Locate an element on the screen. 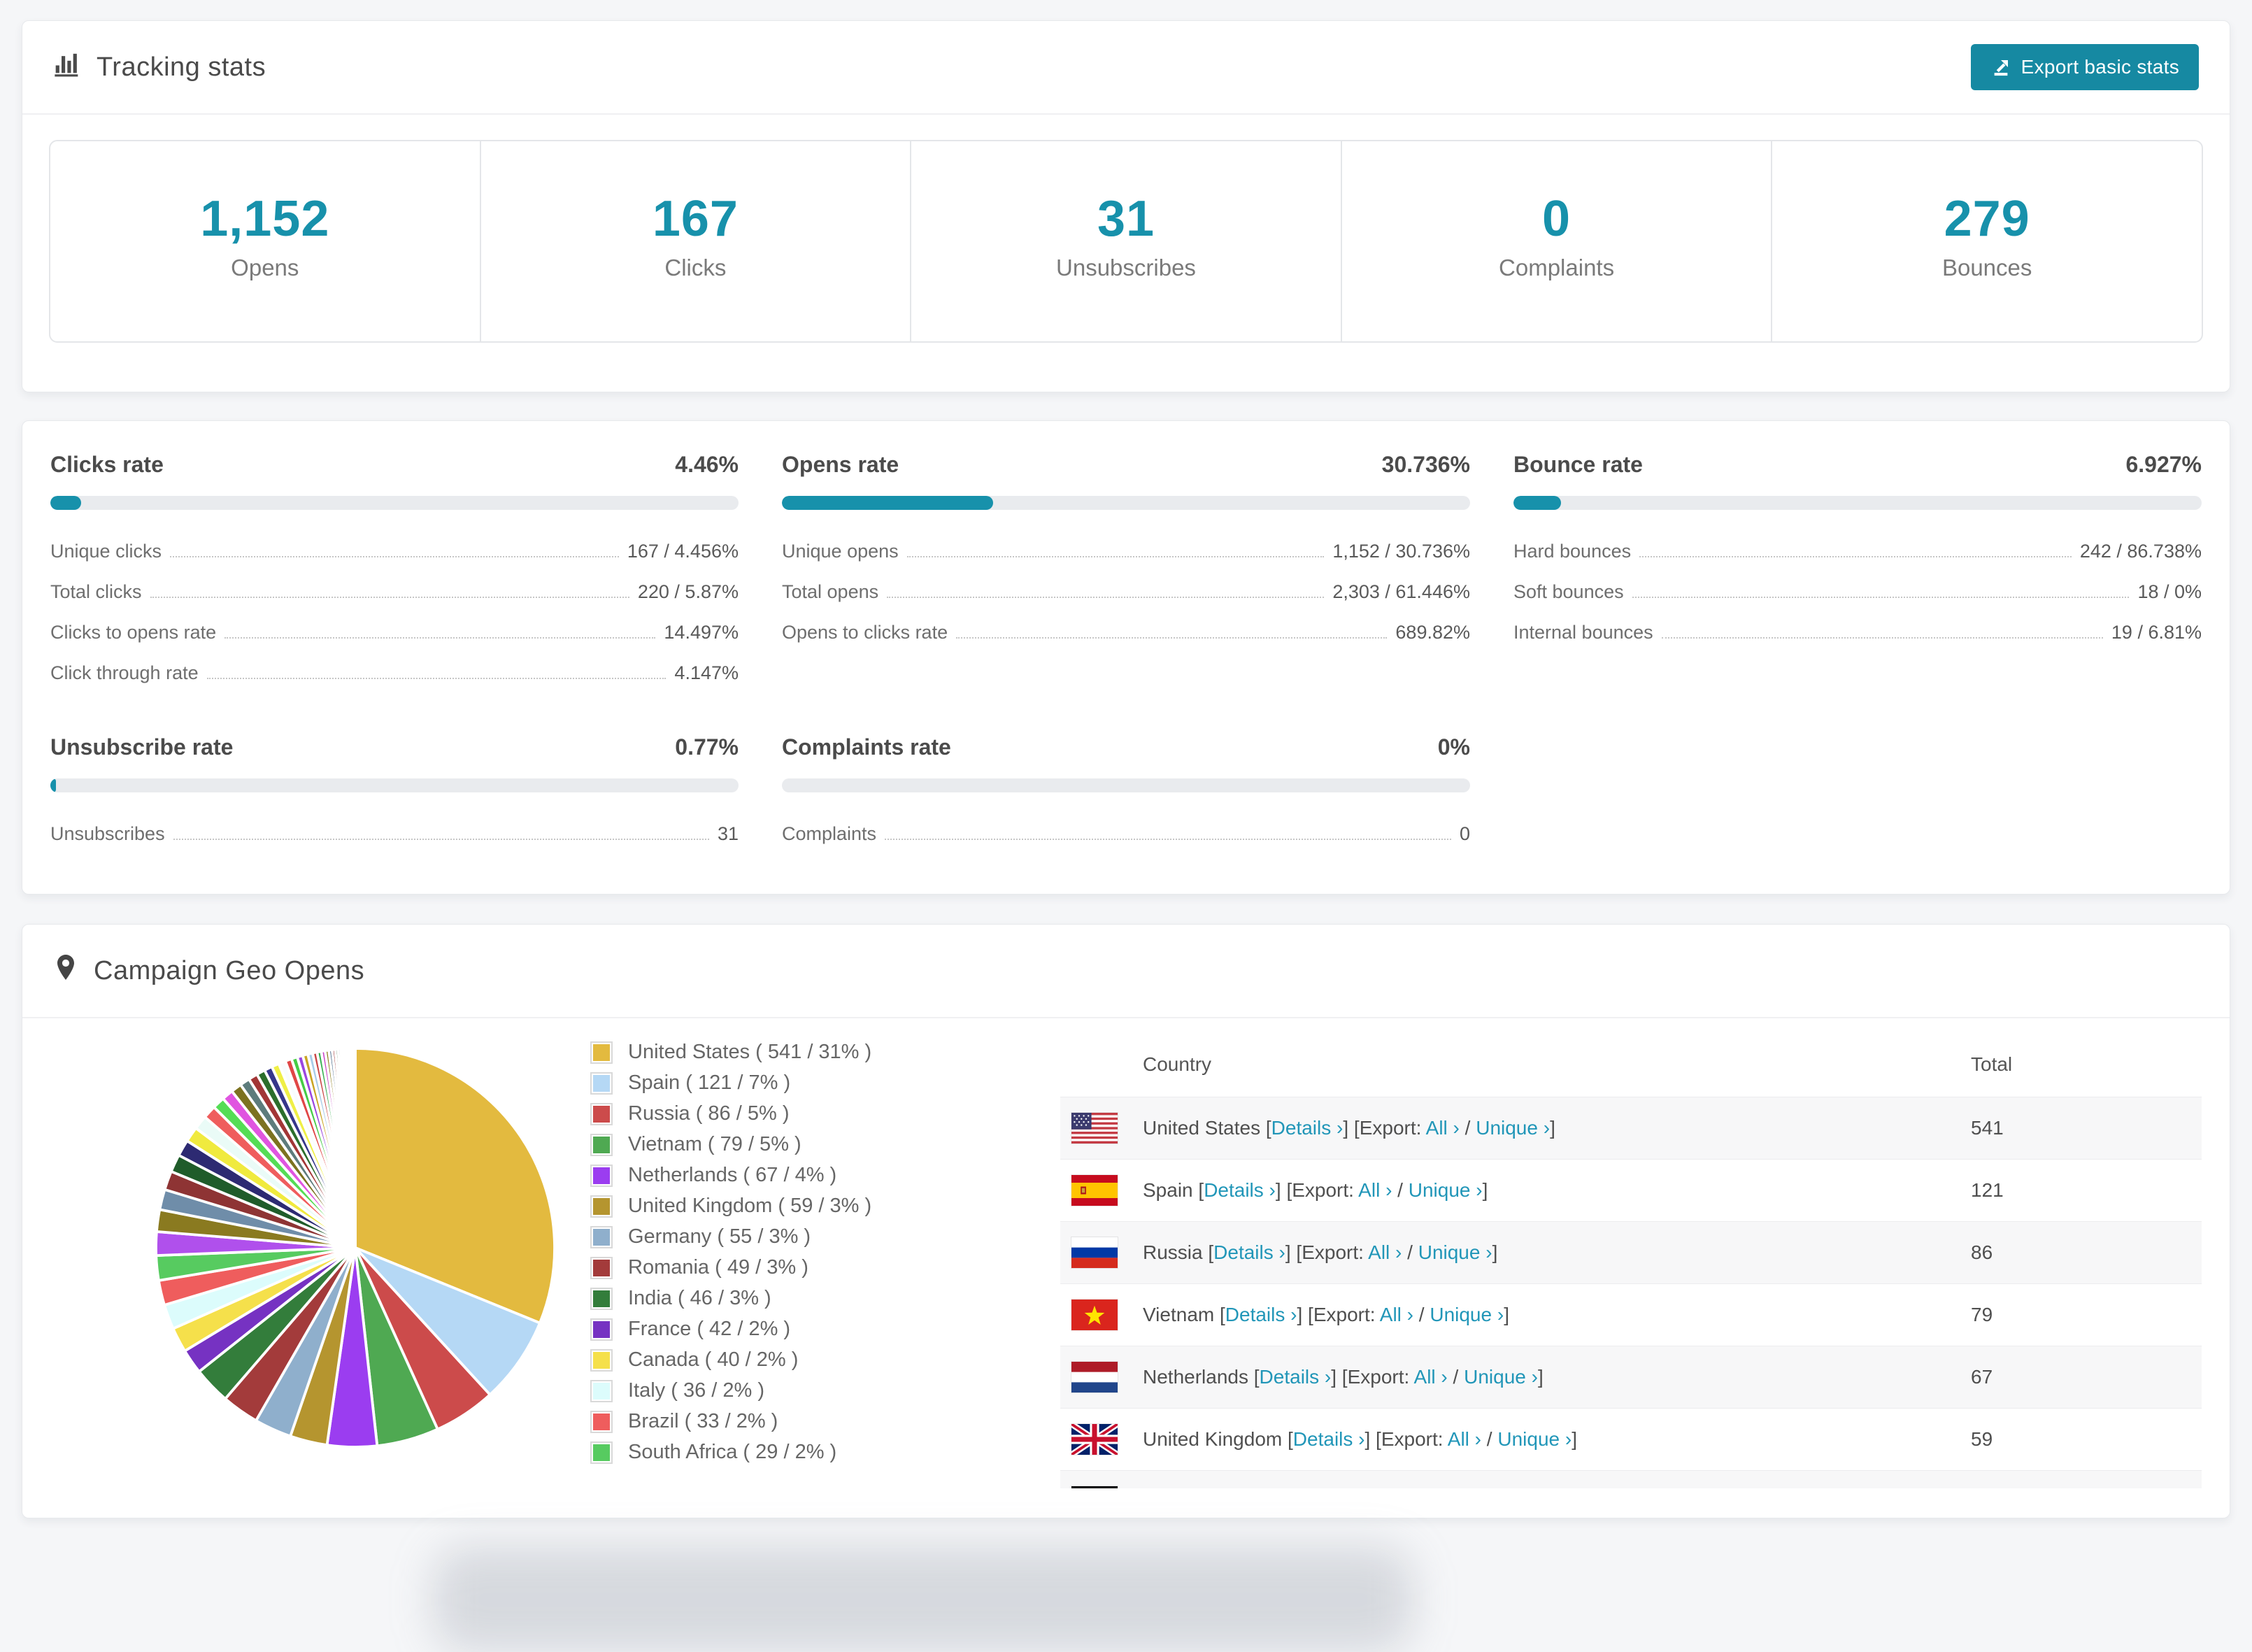 This screenshot has height=1652, width=2252. country-name: Spain is located at coordinates (1171, 1190).